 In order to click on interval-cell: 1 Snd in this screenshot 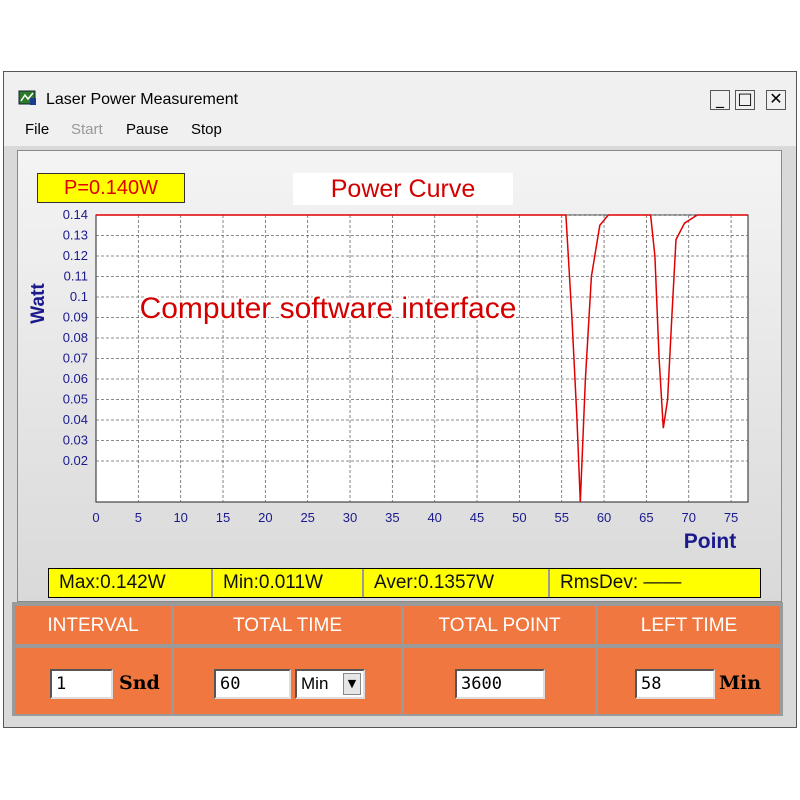, I will do `click(93, 681)`.